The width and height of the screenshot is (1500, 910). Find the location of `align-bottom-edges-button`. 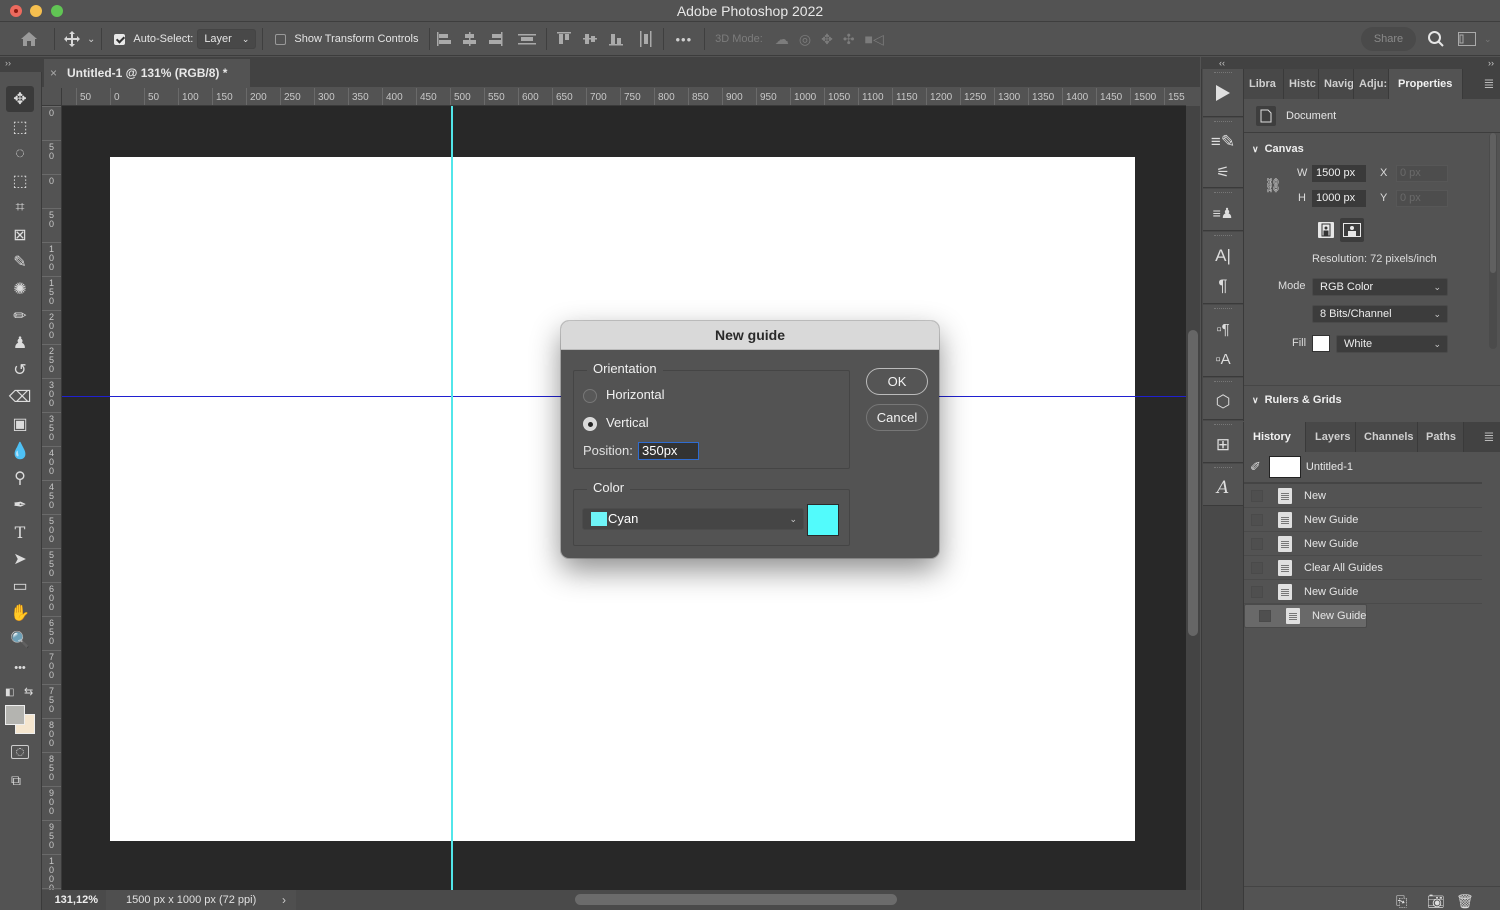

align-bottom-edges-button is located at coordinates (615, 39).